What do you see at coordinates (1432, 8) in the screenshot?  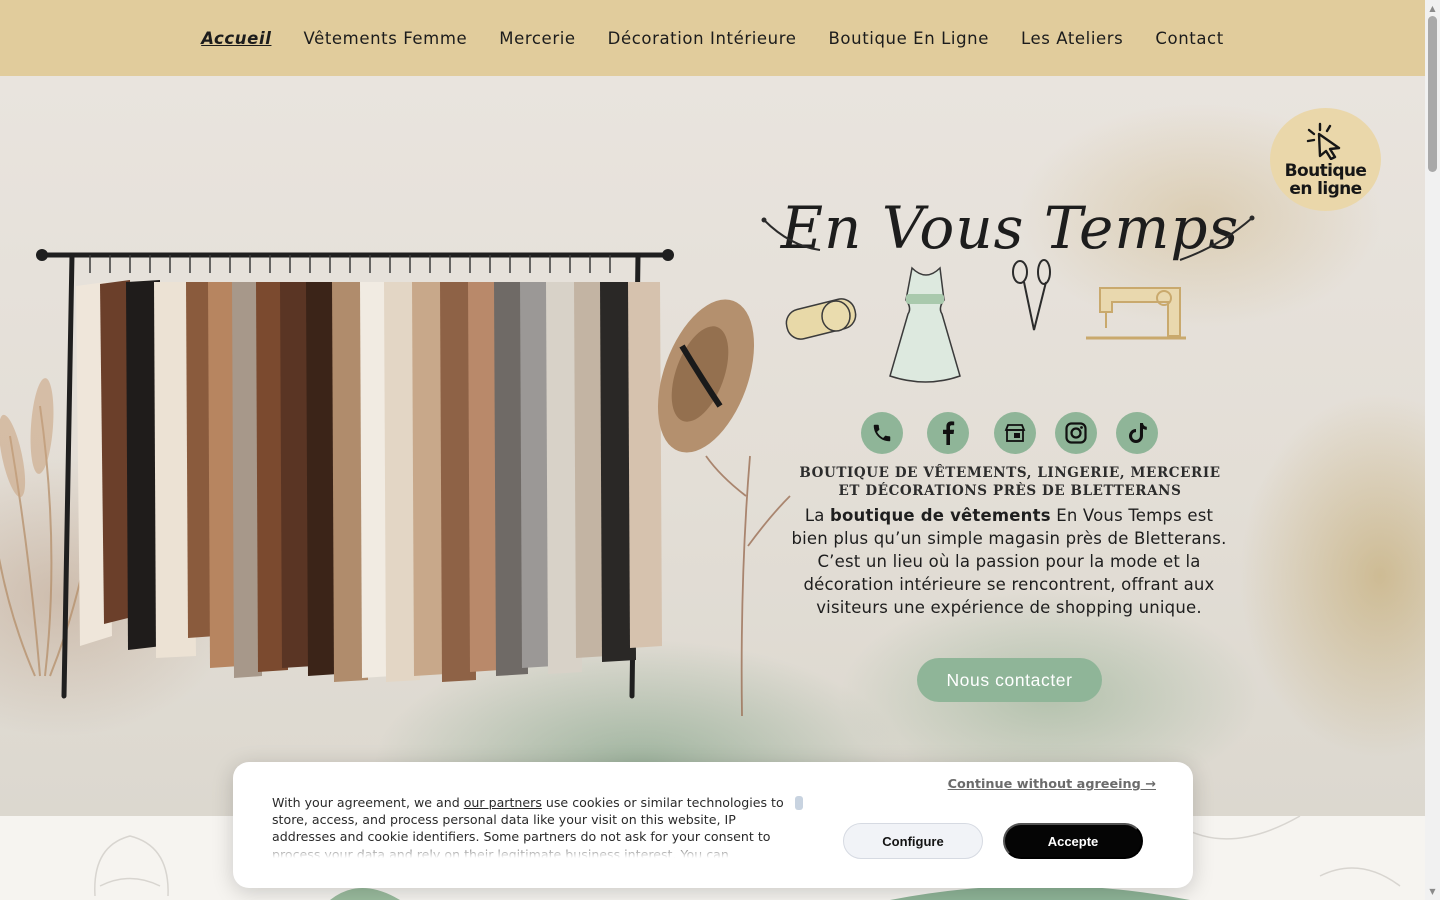 I see `scroll-up-arrow-icon: ▲` at bounding box center [1432, 8].